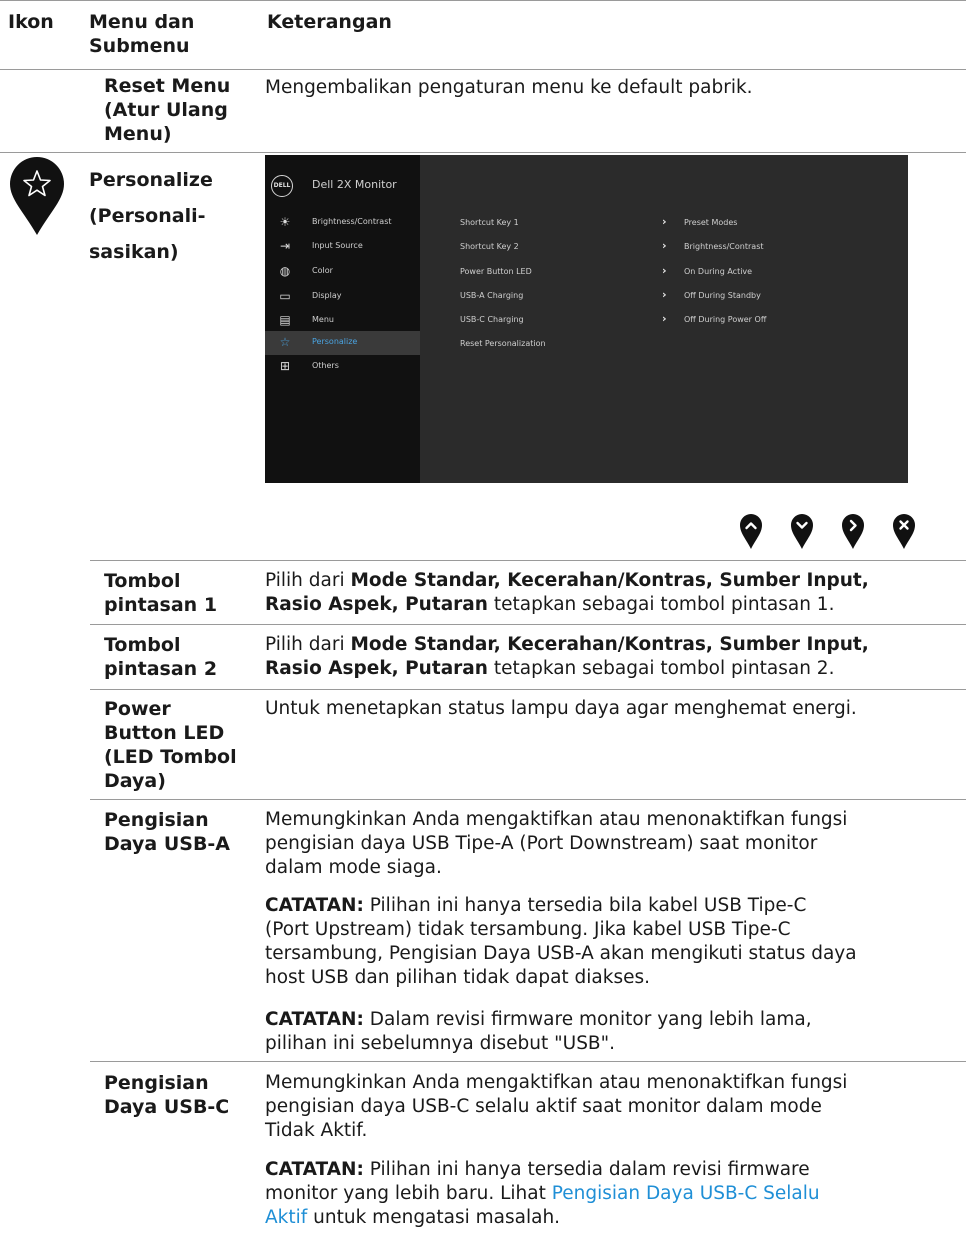 The width and height of the screenshot is (966, 1238). What do you see at coordinates (828, 533) in the screenshot?
I see `nav-buttons` at bounding box center [828, 533].